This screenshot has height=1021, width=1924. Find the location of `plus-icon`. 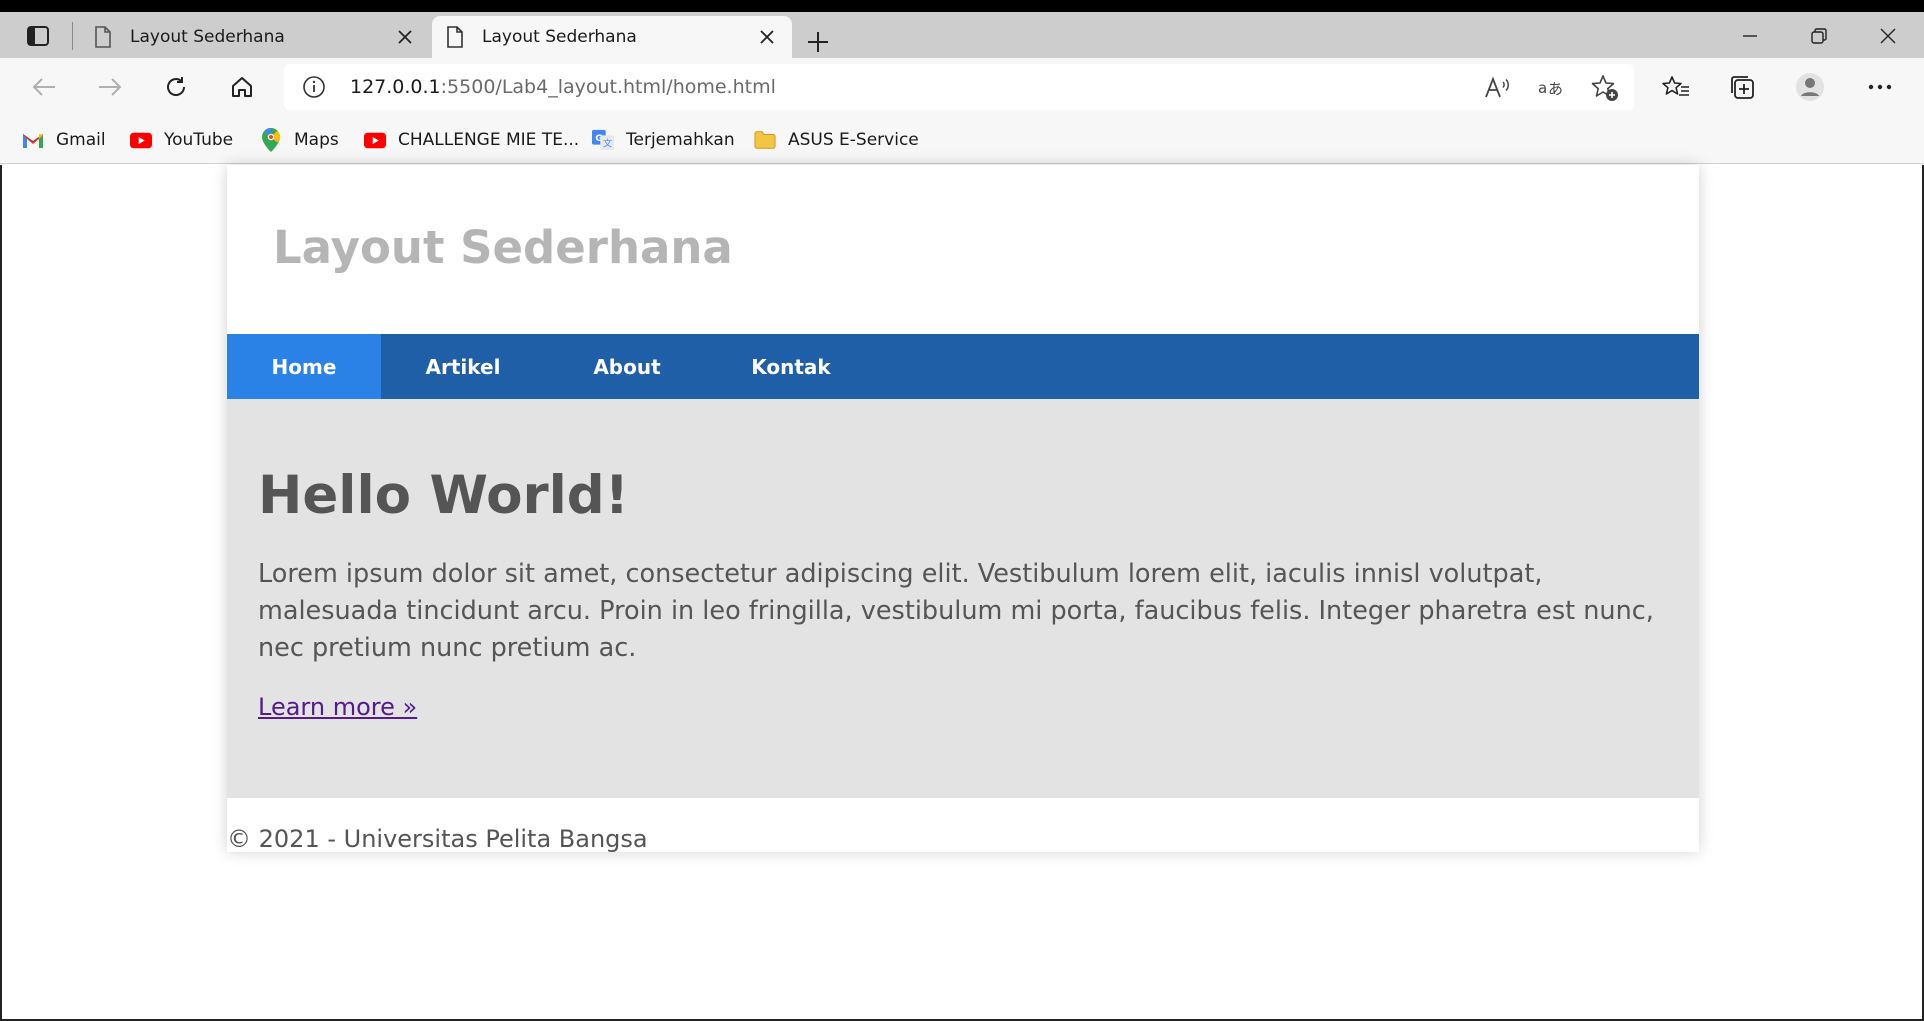

plus-icon is located at coordinates (818, 42).